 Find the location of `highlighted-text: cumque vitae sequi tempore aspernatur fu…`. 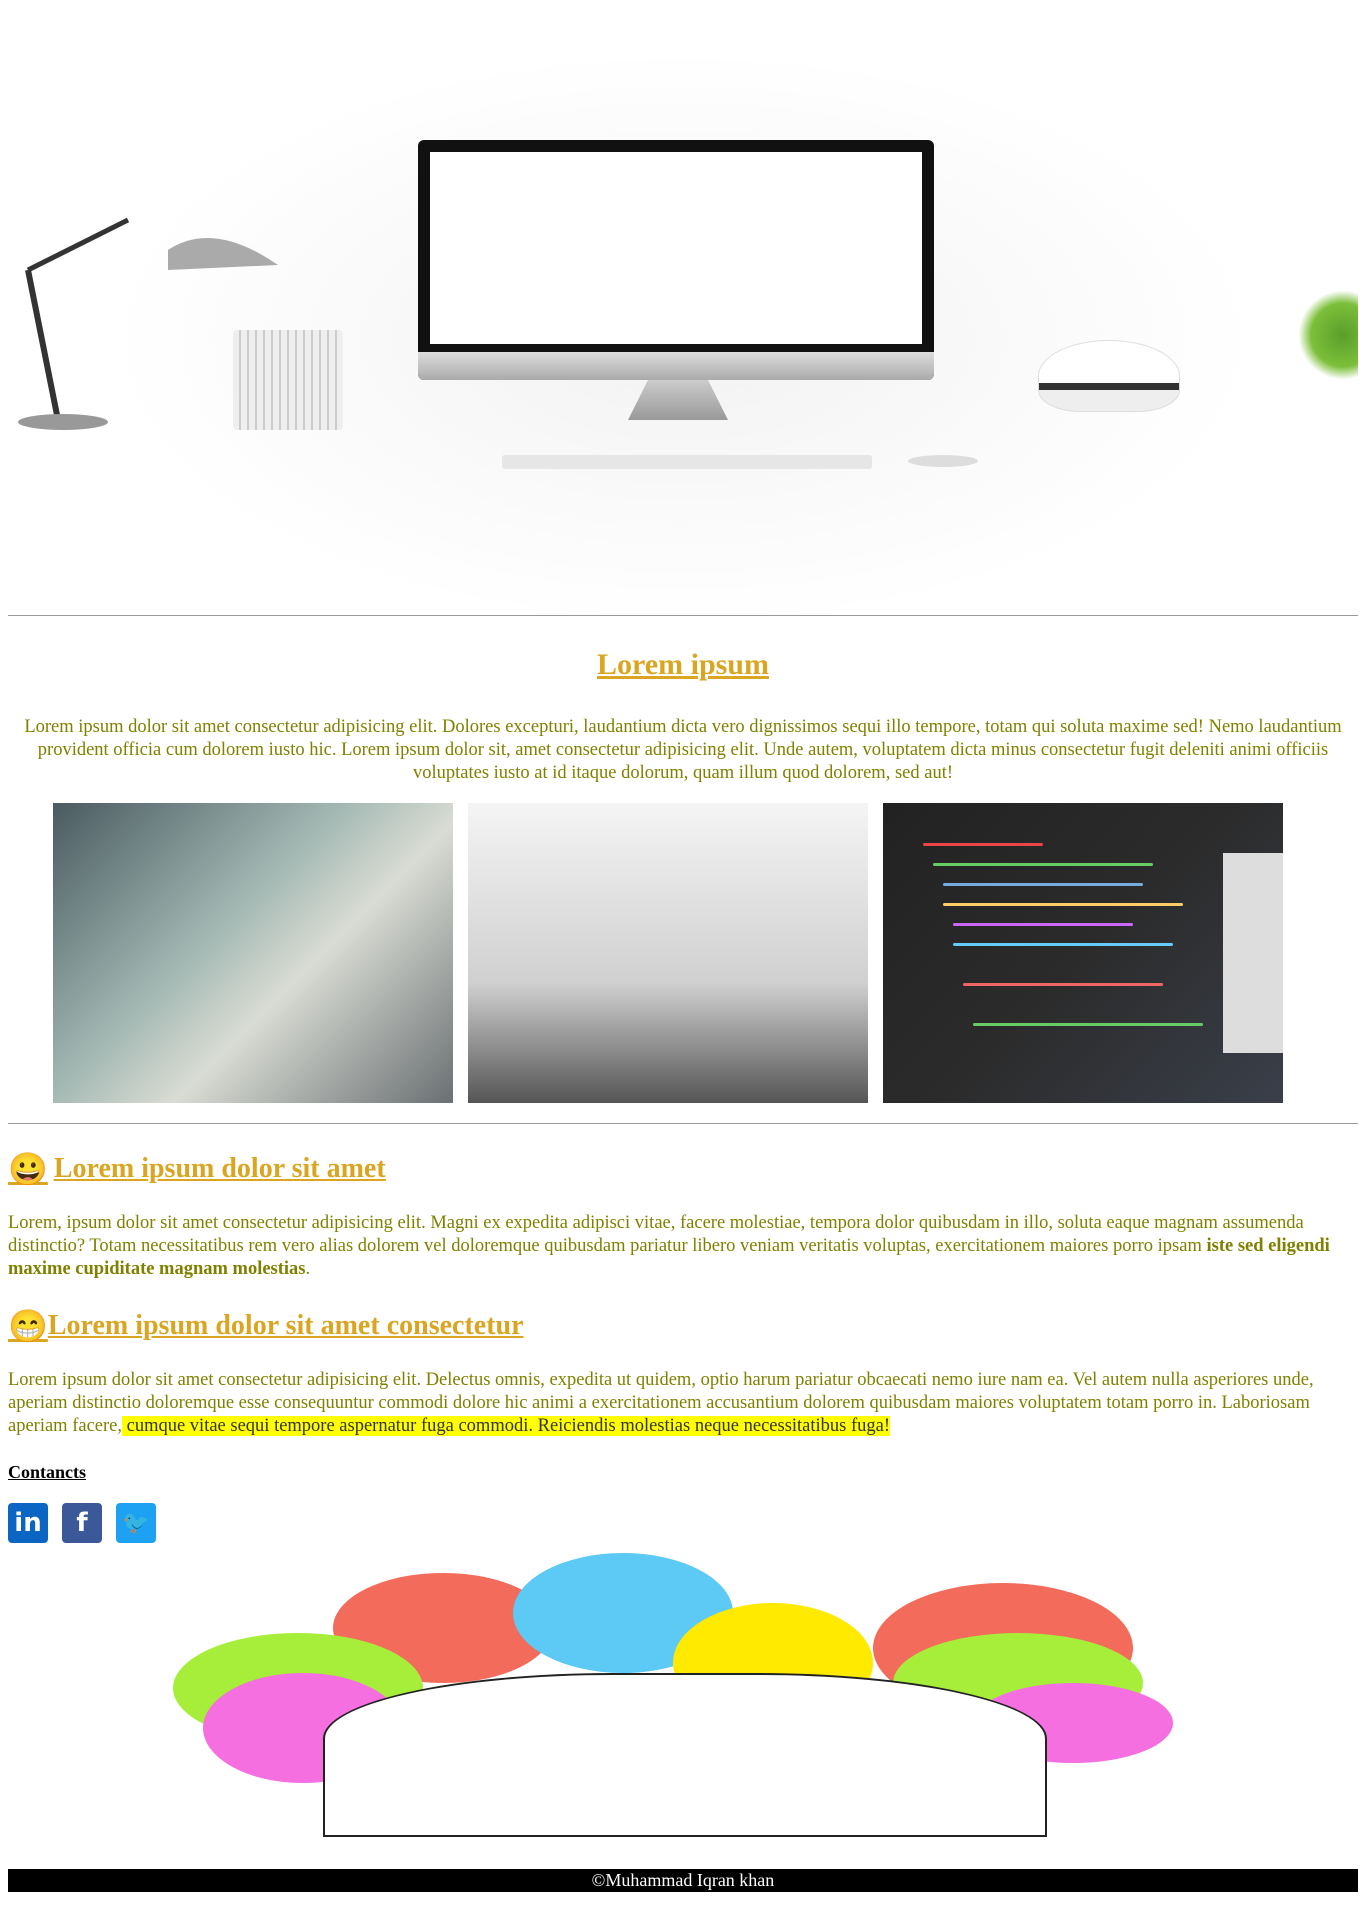

highlighted-text: cumque vitae sequi tempore aspernatur fu… is located at coordinates (506, 1426).